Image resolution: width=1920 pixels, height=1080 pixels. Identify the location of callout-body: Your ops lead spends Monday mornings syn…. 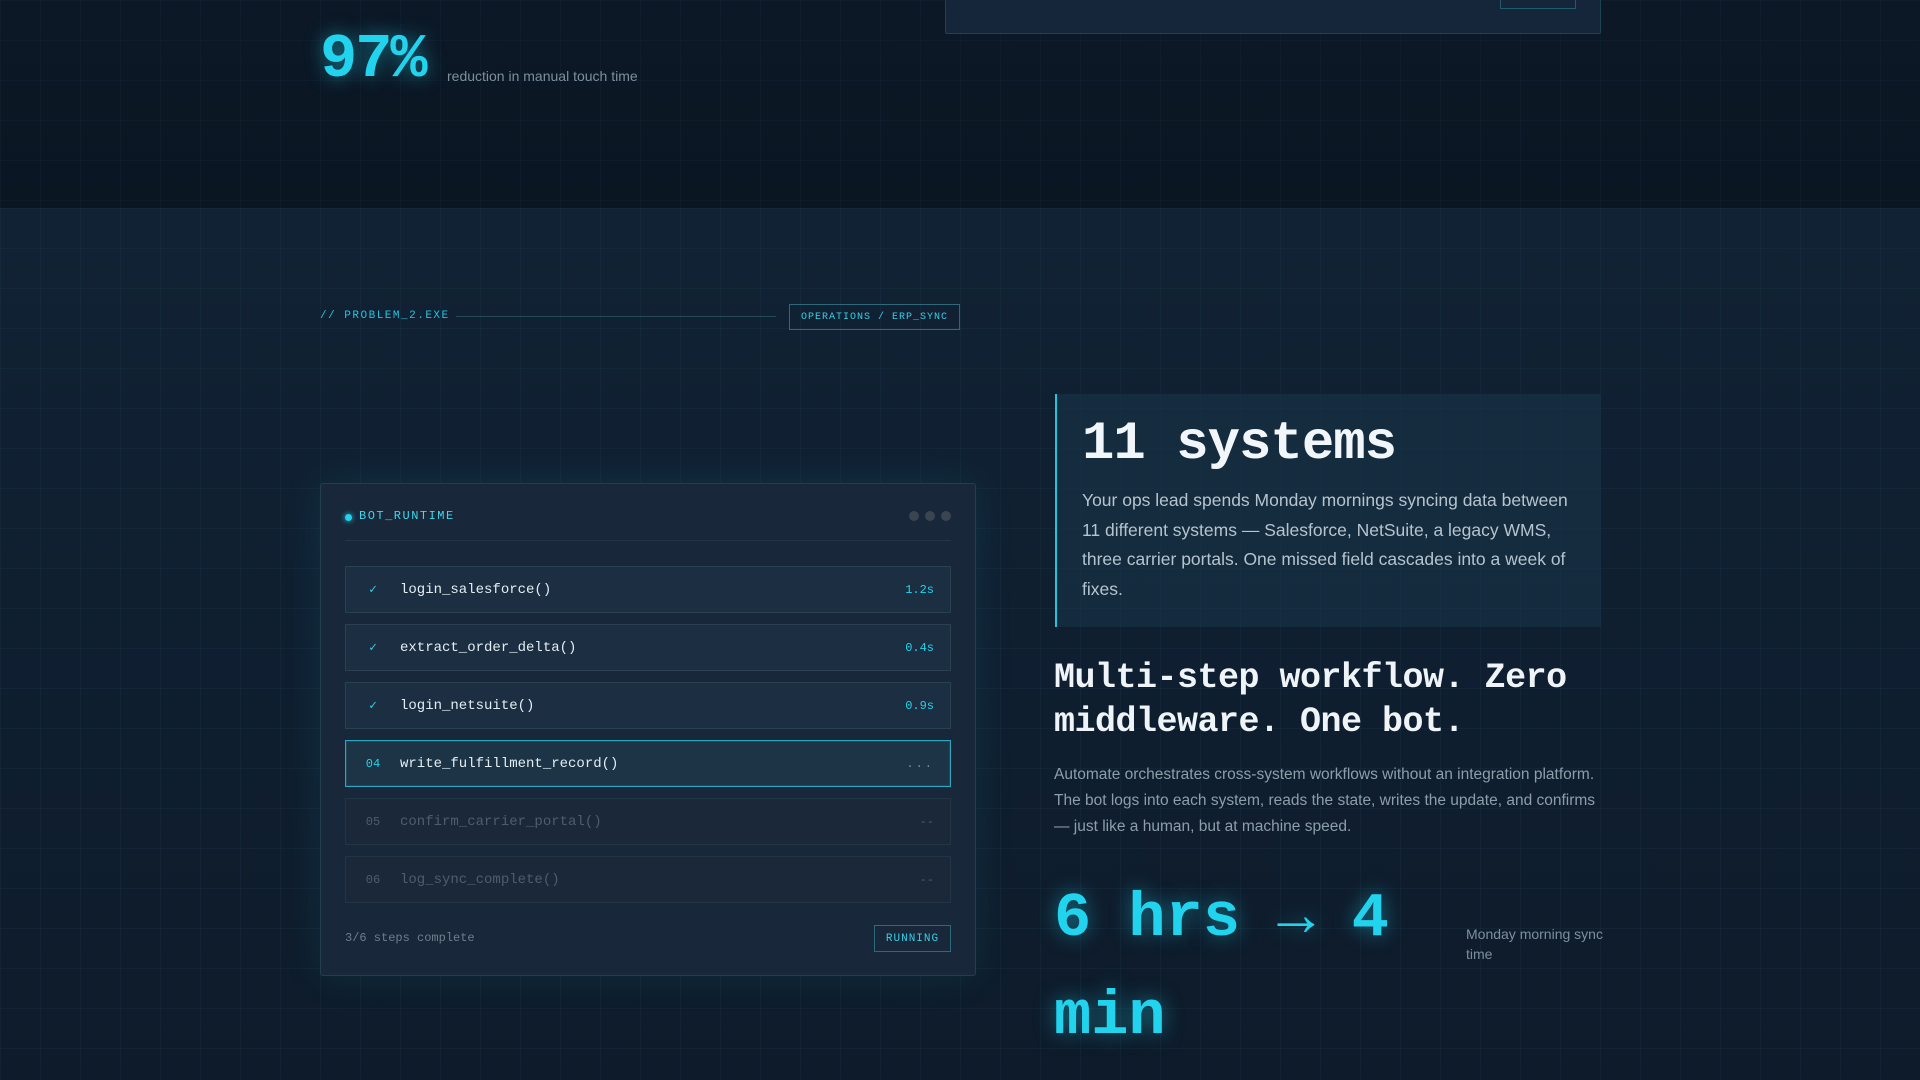
(1325, 544).